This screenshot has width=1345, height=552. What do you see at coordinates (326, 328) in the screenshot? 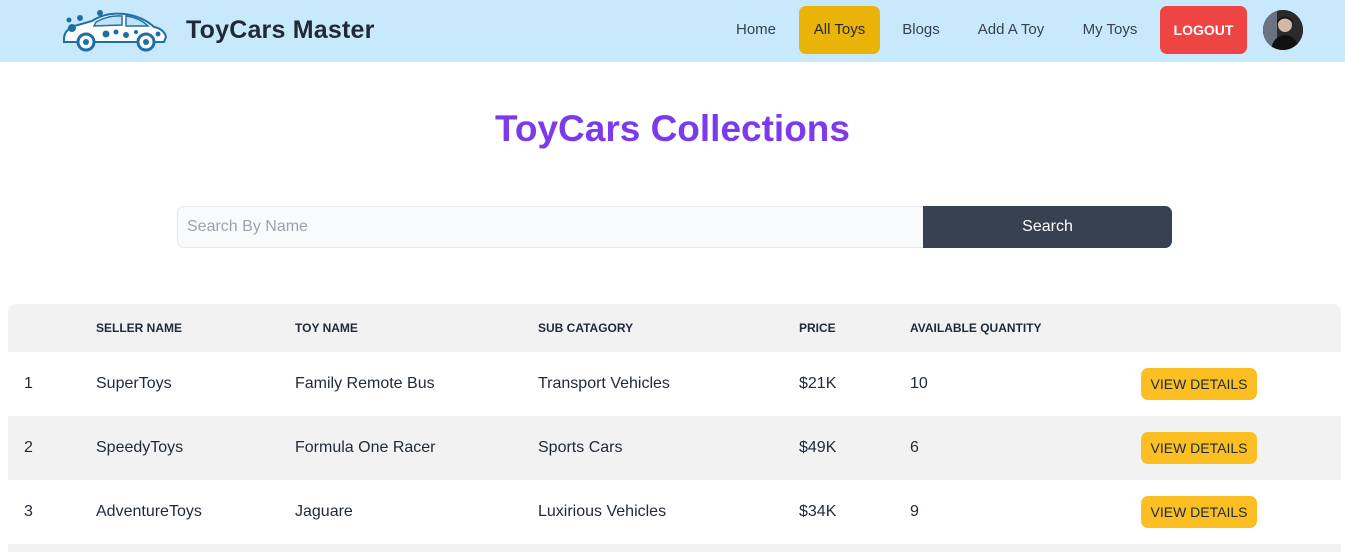
I see `column-header-toy-name: TOY NAME` at bounding box center [326, 328].